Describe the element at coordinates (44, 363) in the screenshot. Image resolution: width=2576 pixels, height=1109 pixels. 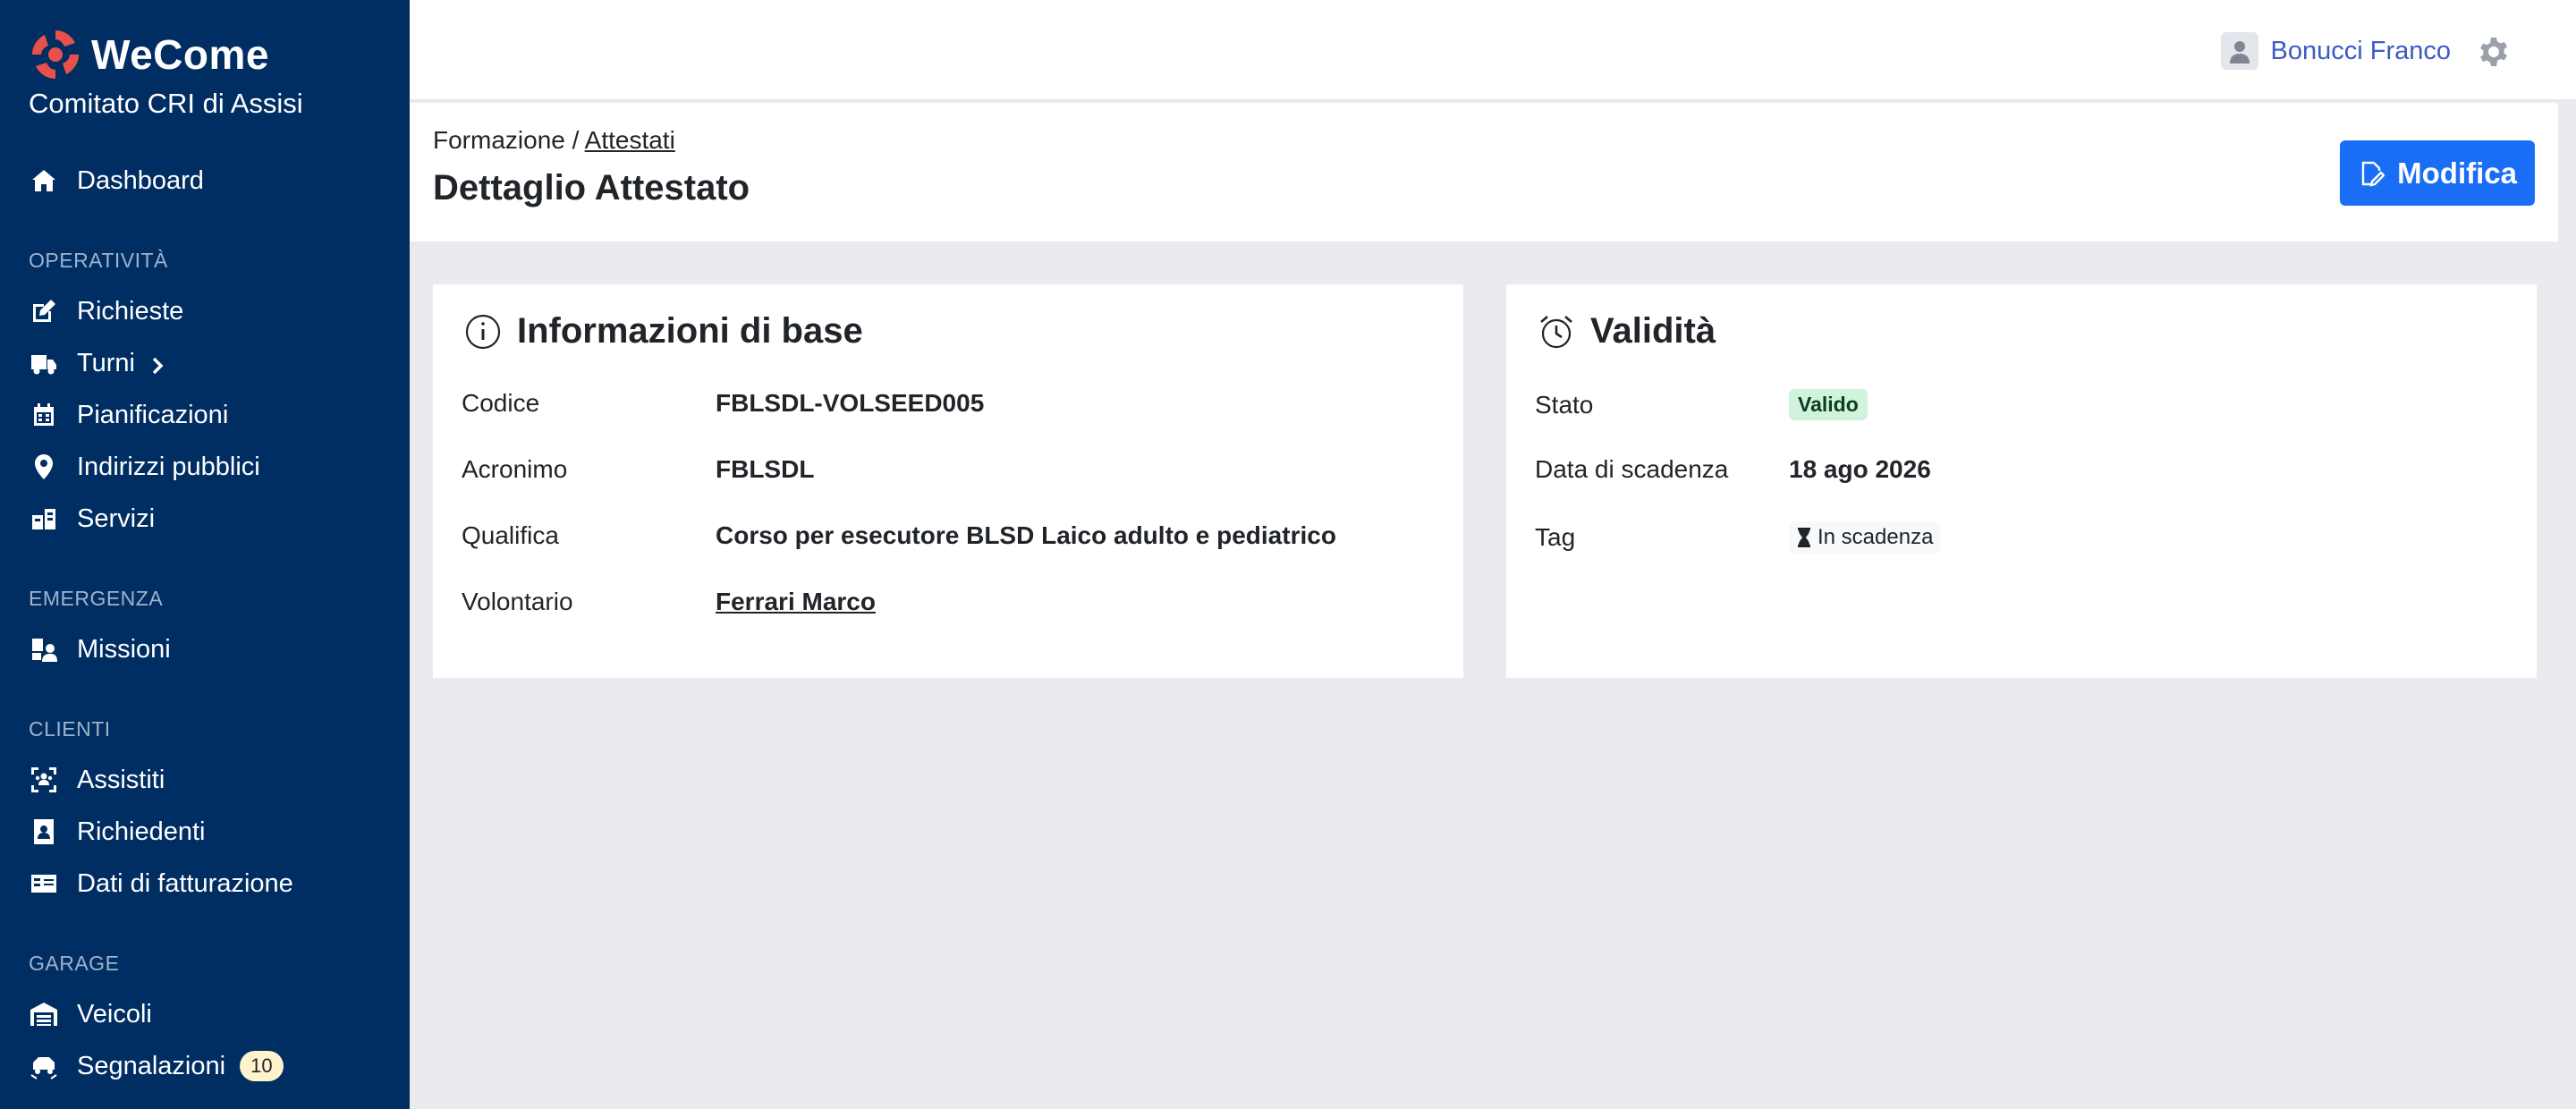
I see `truck-icon` at that location.